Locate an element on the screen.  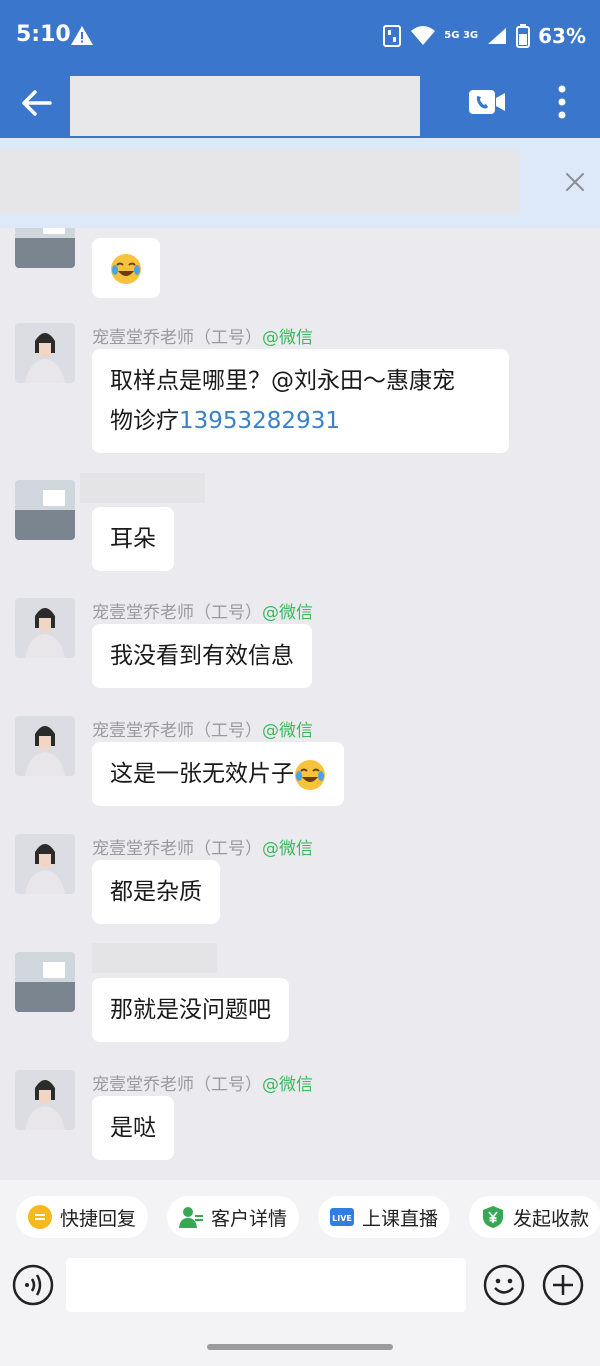
home-indicator is located at coordinates (300, 1347).